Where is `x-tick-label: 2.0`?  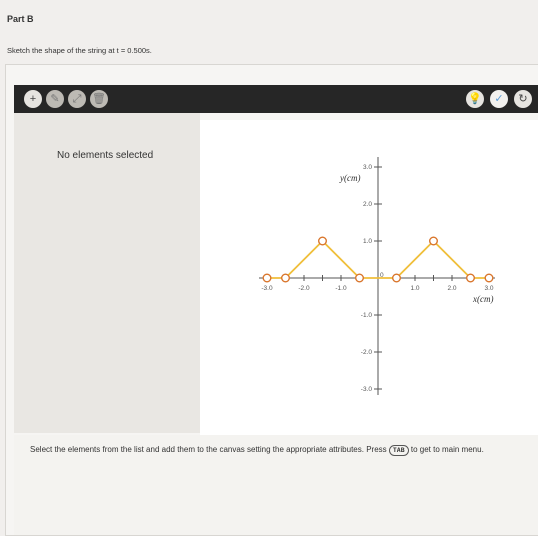 x-tick-label: 2.0 is located at coordinates (451, 288).